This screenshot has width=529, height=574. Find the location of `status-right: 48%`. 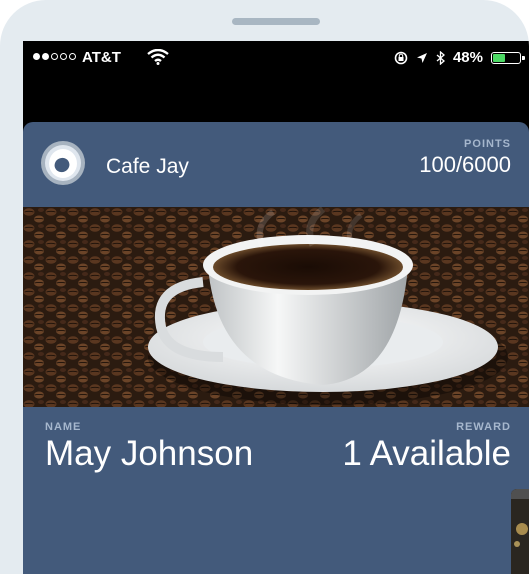

status-right: 48% is located at coordinates (459, 57).